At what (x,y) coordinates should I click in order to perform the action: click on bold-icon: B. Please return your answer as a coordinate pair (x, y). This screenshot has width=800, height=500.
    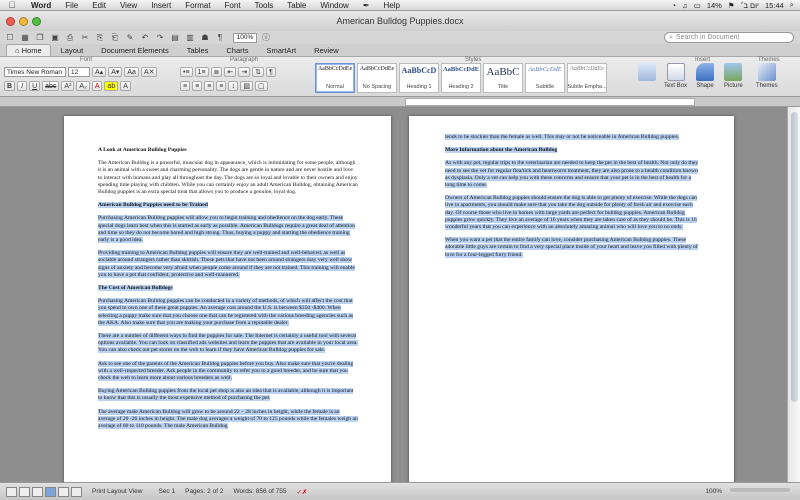
    Looking at the image, I should click on (10, 86).